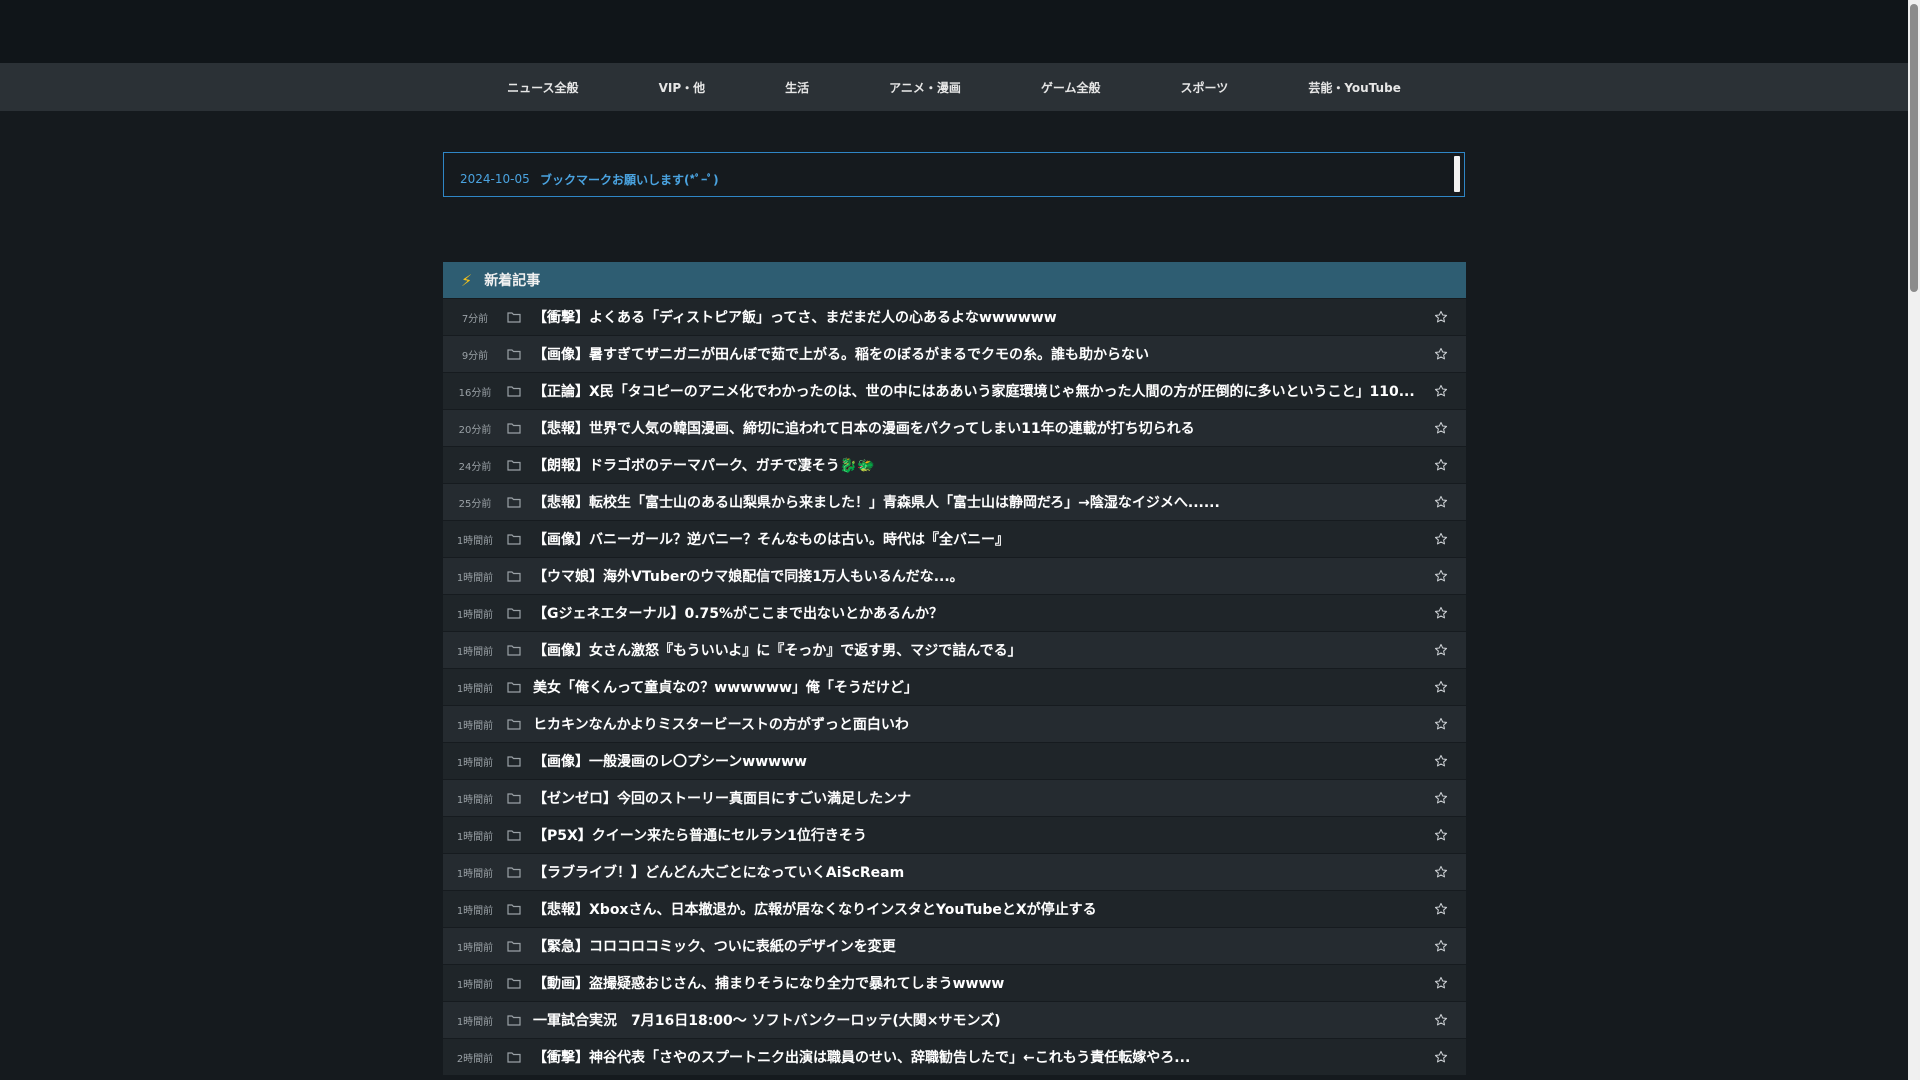 This screenshot has width=1920, height=1080. Describe the element at coordinates (972, 465) in the screenshot. I see `article-title-link: 【朗報】ドラゴボのテーマパーク、ガチで凄そう🐉🐲` at that location.